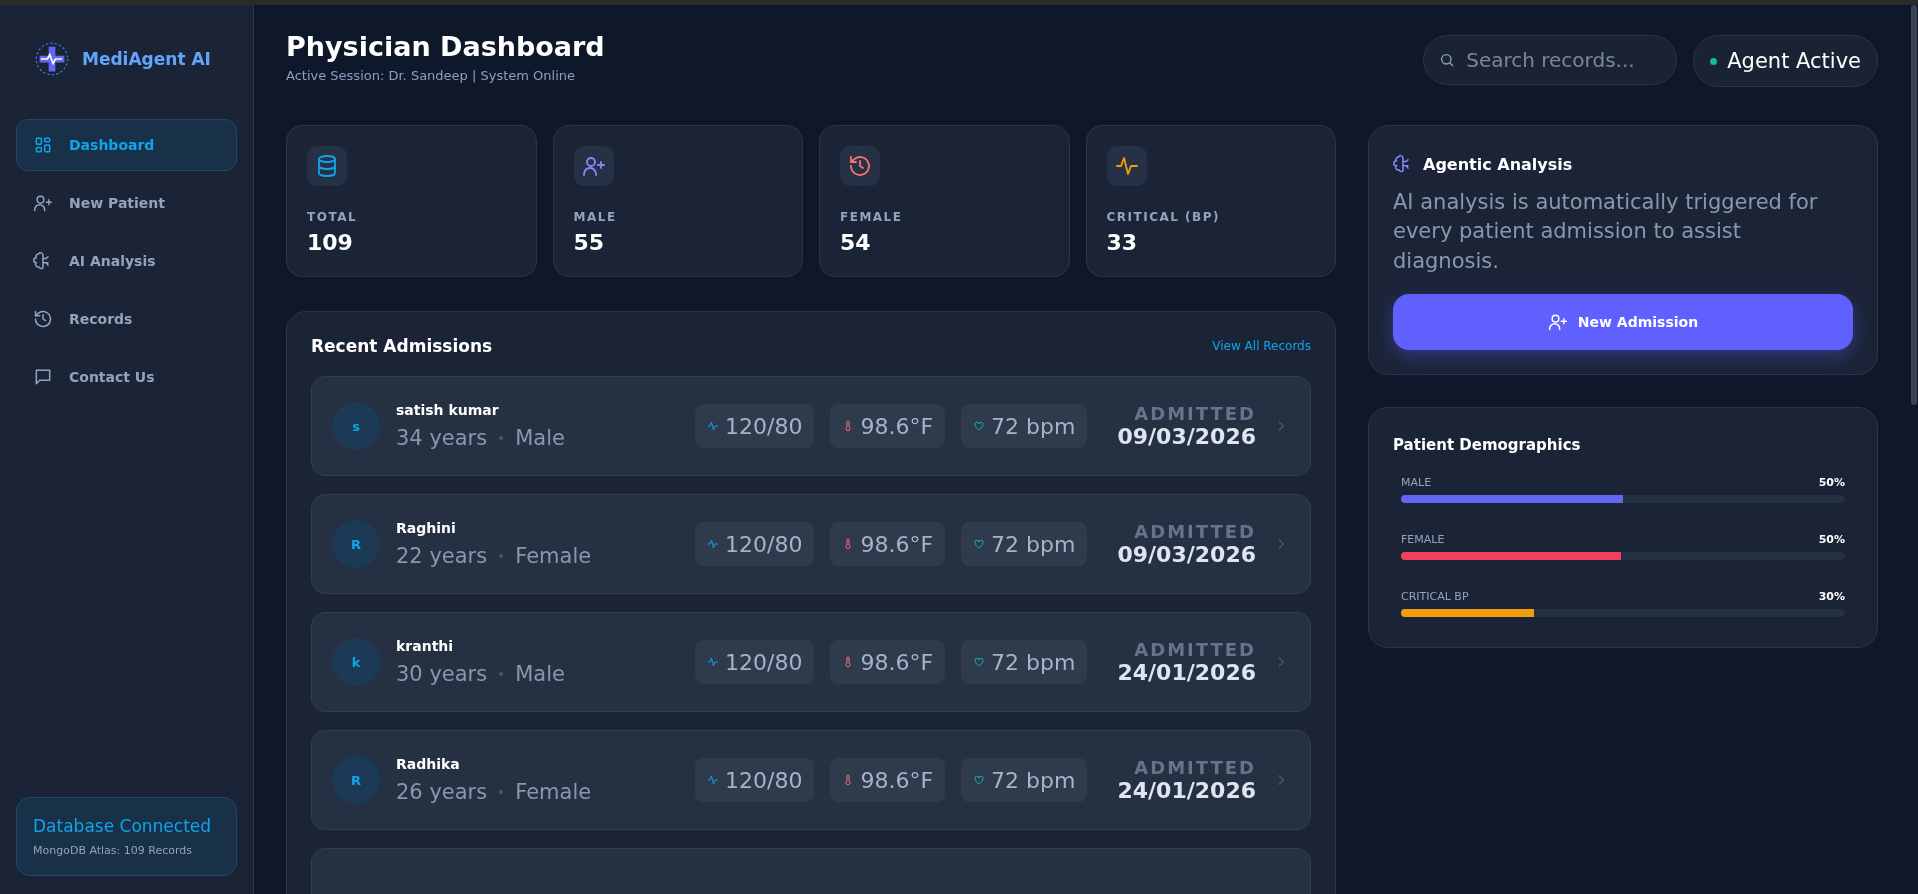  Describe the element at coordinates (333, 217) in the screenshot. I see `stat-label: TOTAL` at that location.